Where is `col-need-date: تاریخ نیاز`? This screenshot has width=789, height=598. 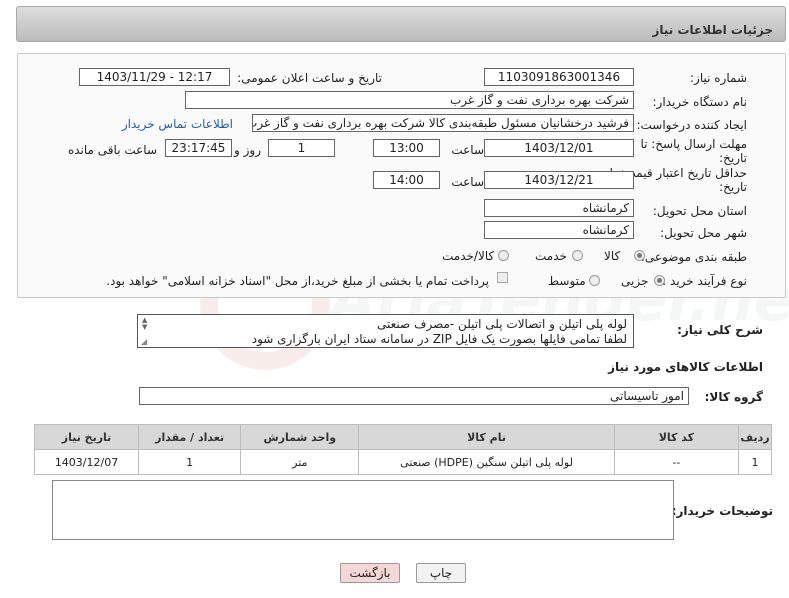
col-need-date: تاریخ نیاز is located at coordinates (86, 437).